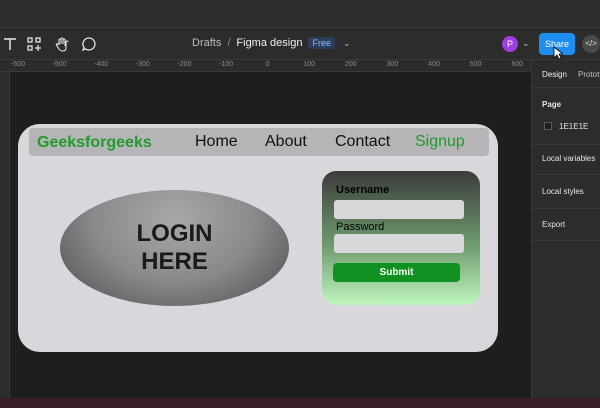  Describe the element at coordinates (362, 142) in the screenshot. I see `design-nav-contact: Contact` at that location.